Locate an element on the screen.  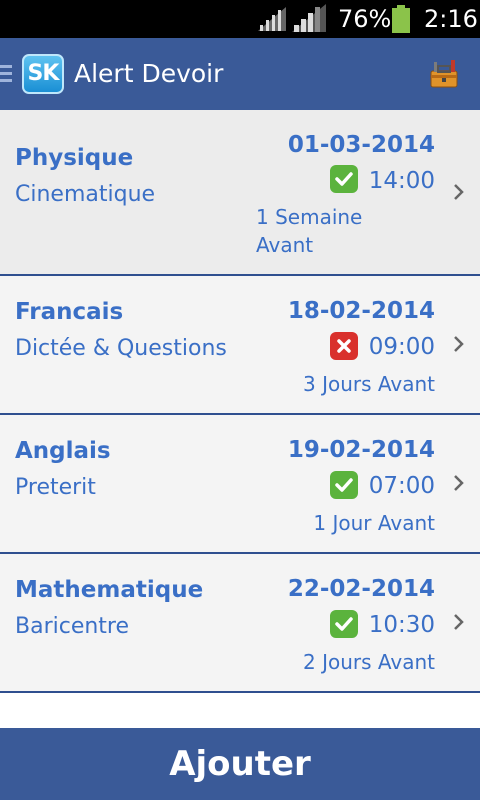
date-label: 22-02-2014 is located at coordinates (361, 589).